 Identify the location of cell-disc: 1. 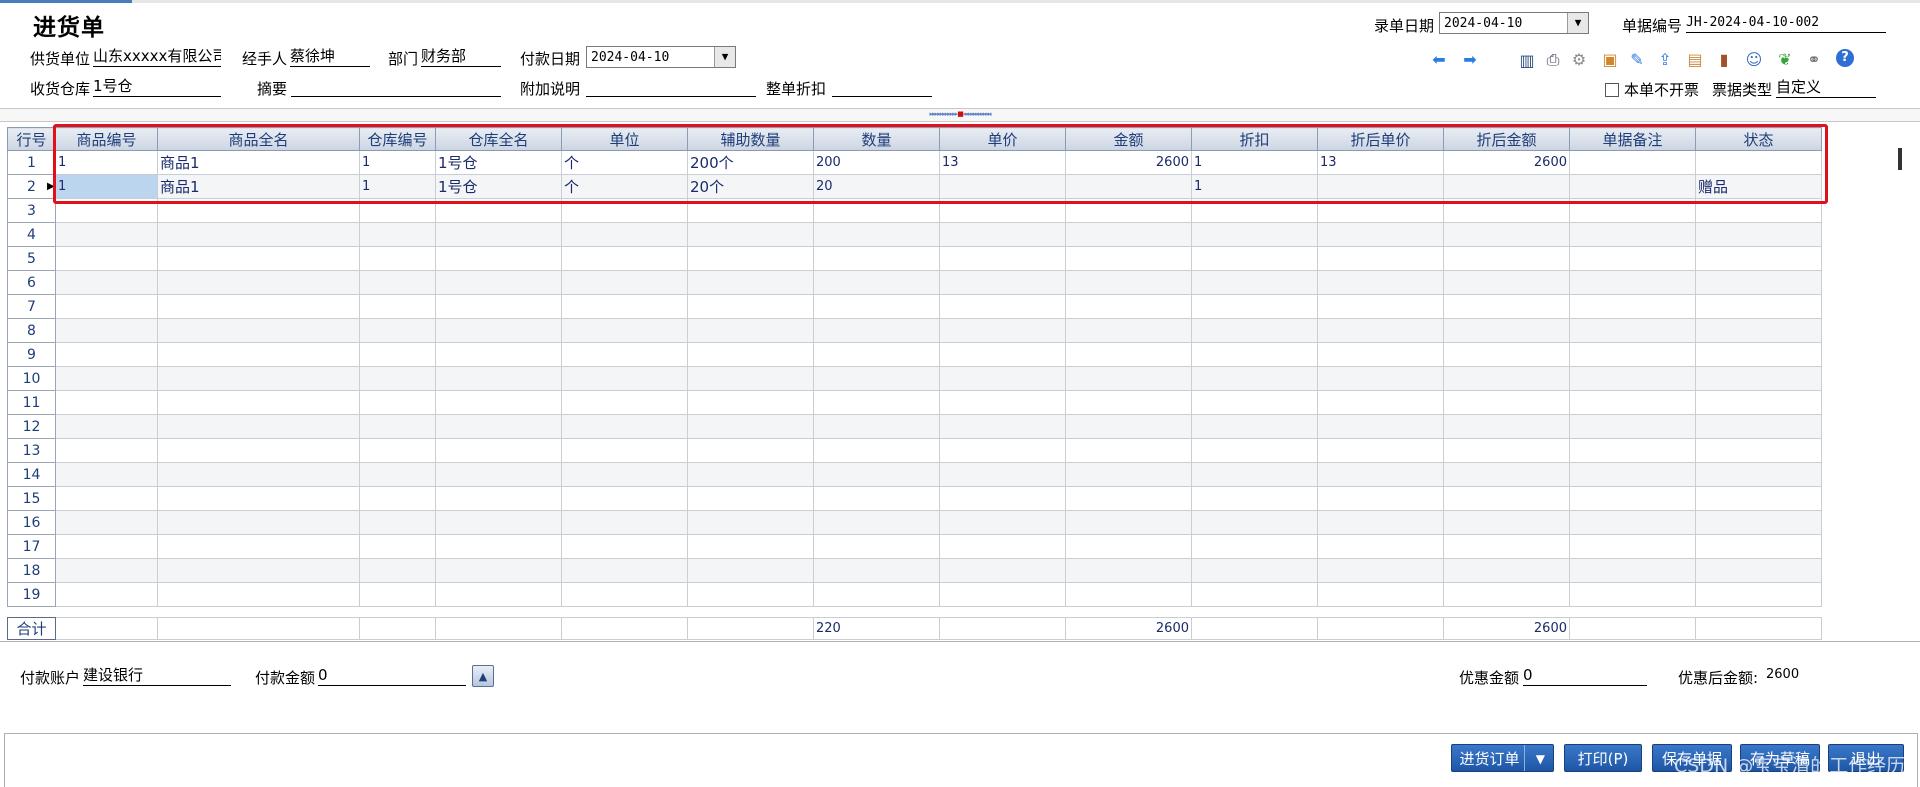
(1254, 162).